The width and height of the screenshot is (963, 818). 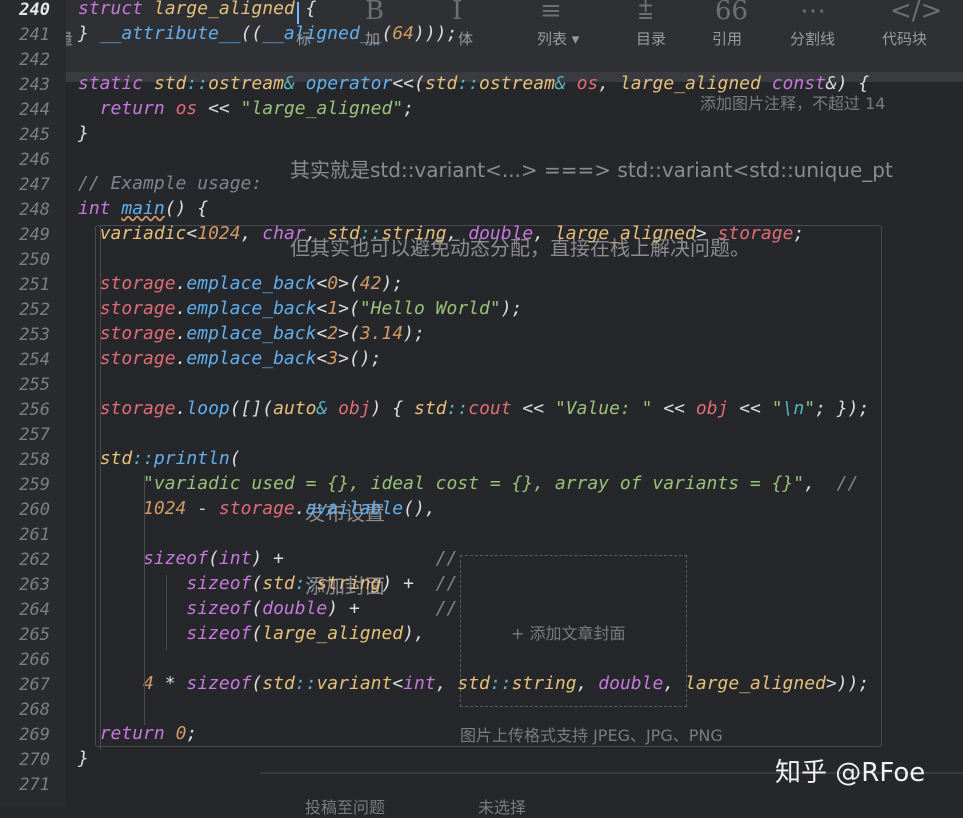 What do you see at coordinates (34, 110) in the screenshot?
I see `line-number: 244` at bounding box center [34, 110].